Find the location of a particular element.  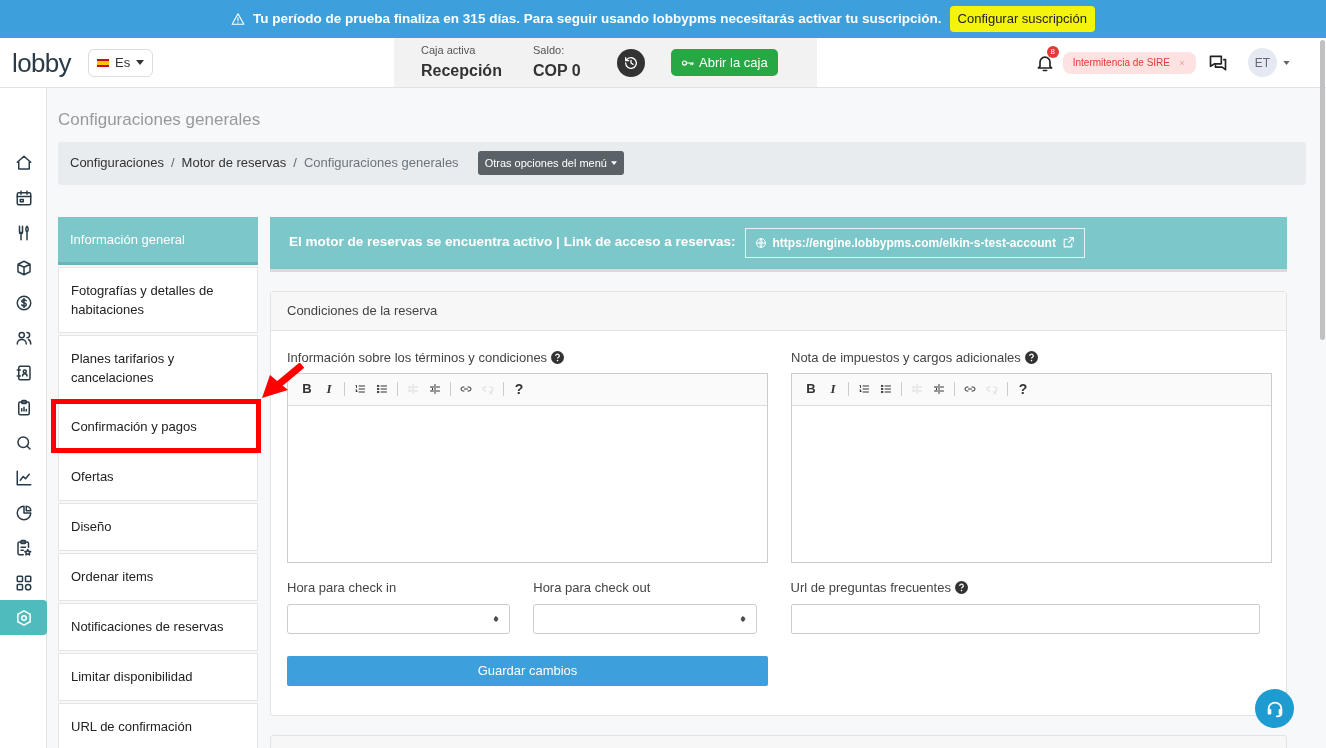

settings-menu-item: Confirmación y pagos is located at coordinates (158, 426).